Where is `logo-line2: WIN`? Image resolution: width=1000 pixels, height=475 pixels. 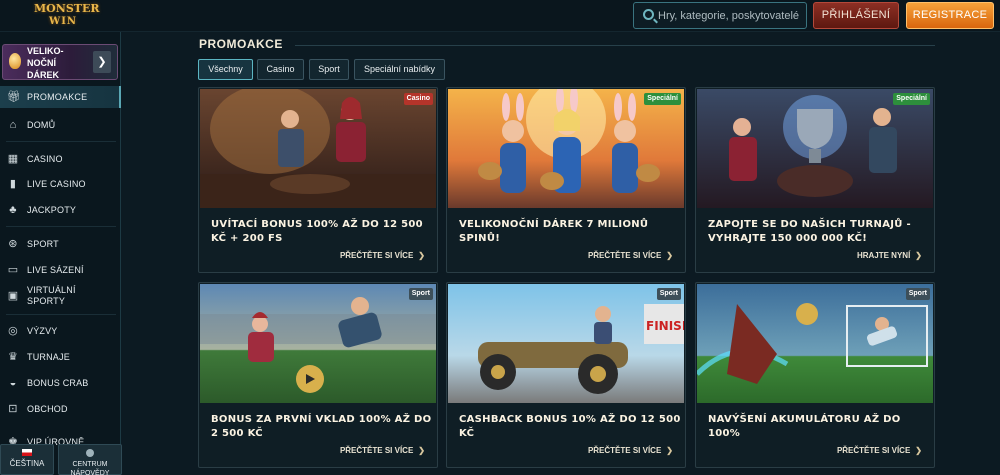 logo-line2: WIN is located at coordinates (63, 21).